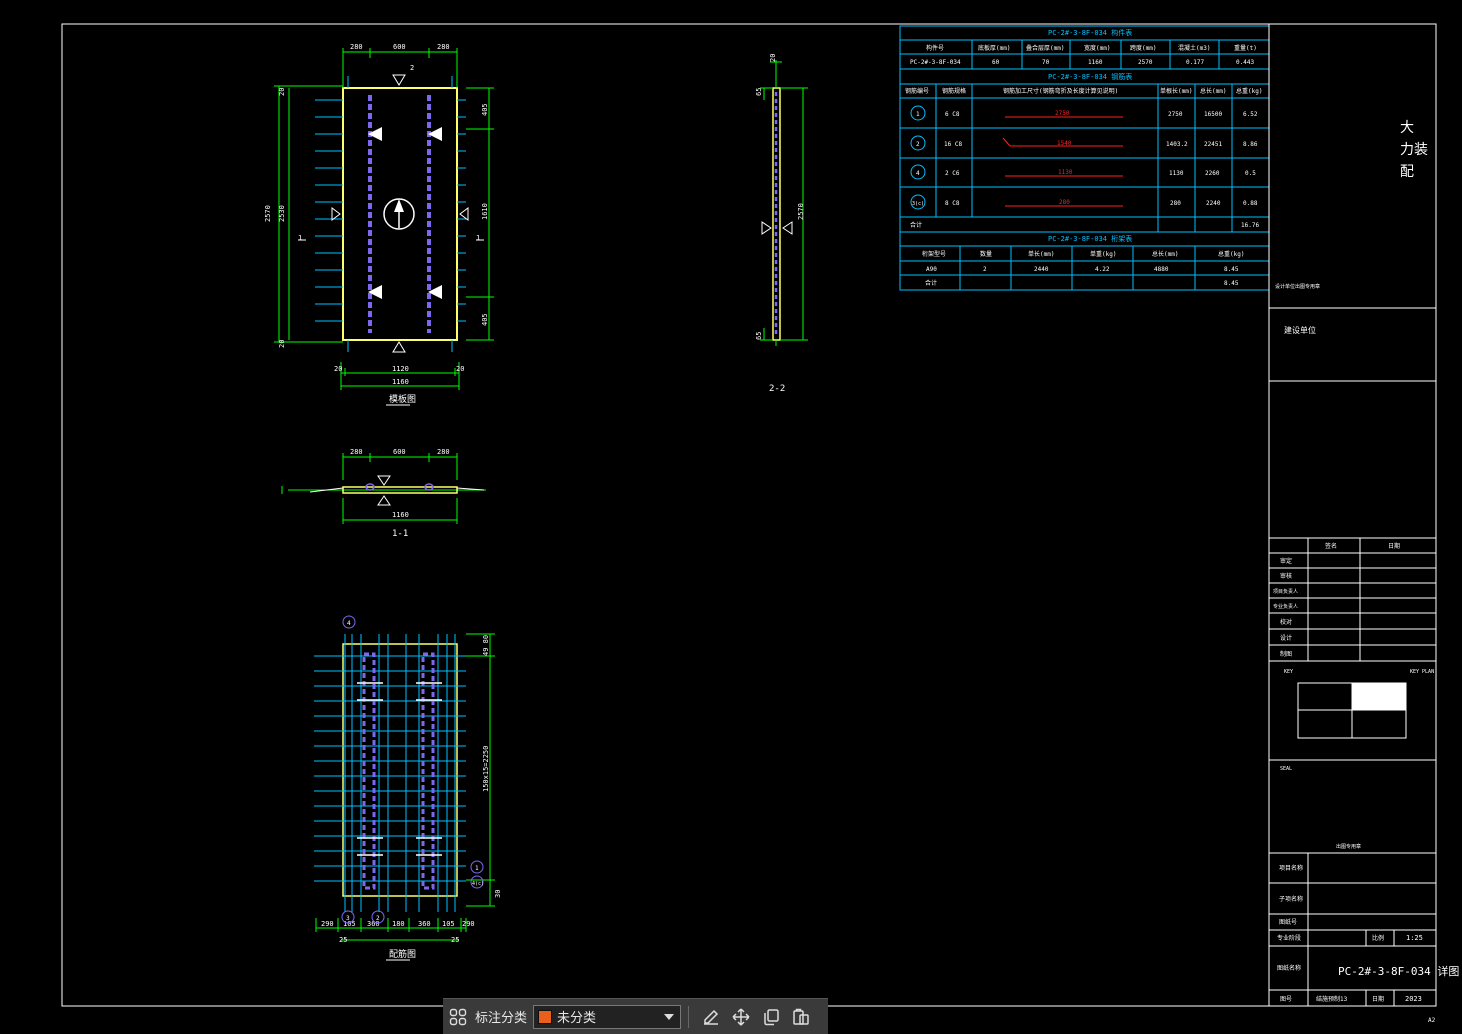  What do you see at coordinates (1065, 172) in the screenshot?
I see `t2-r2-shape: 1130` at bounding box center [1065, 172].